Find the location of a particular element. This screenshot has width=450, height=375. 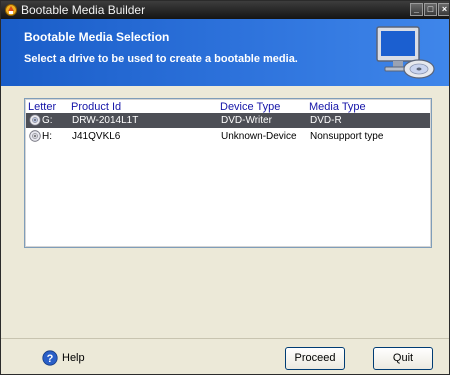

product-id: J41QVKL6 is located at coordinates (96, 136).